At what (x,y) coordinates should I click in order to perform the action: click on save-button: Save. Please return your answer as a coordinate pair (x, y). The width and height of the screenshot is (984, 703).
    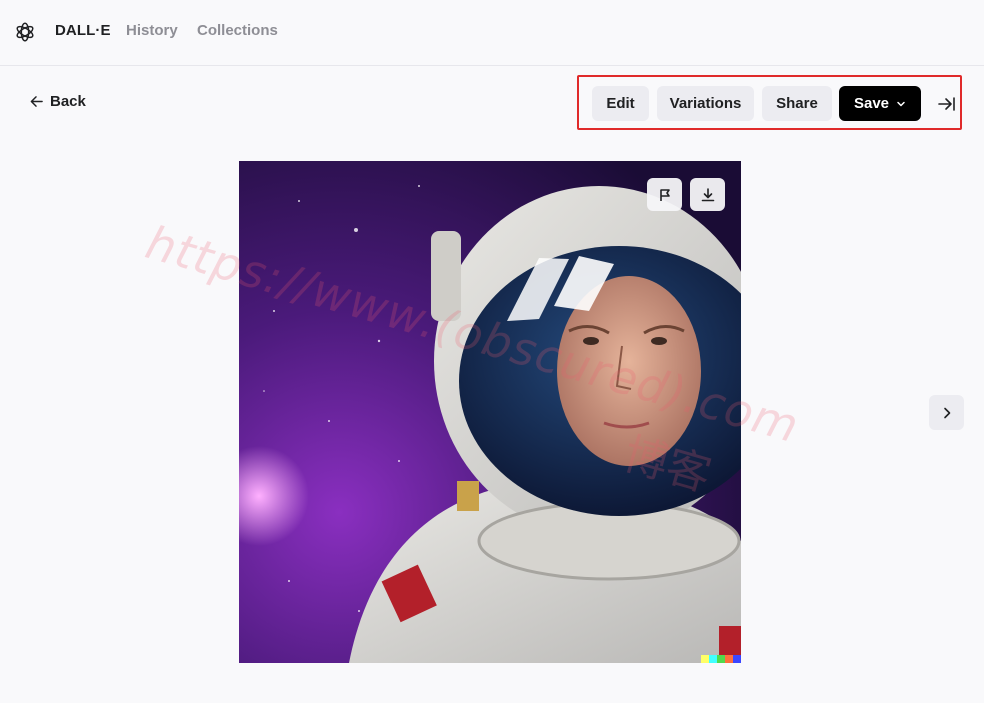
    Looking at the image, I should click on (880, 103).